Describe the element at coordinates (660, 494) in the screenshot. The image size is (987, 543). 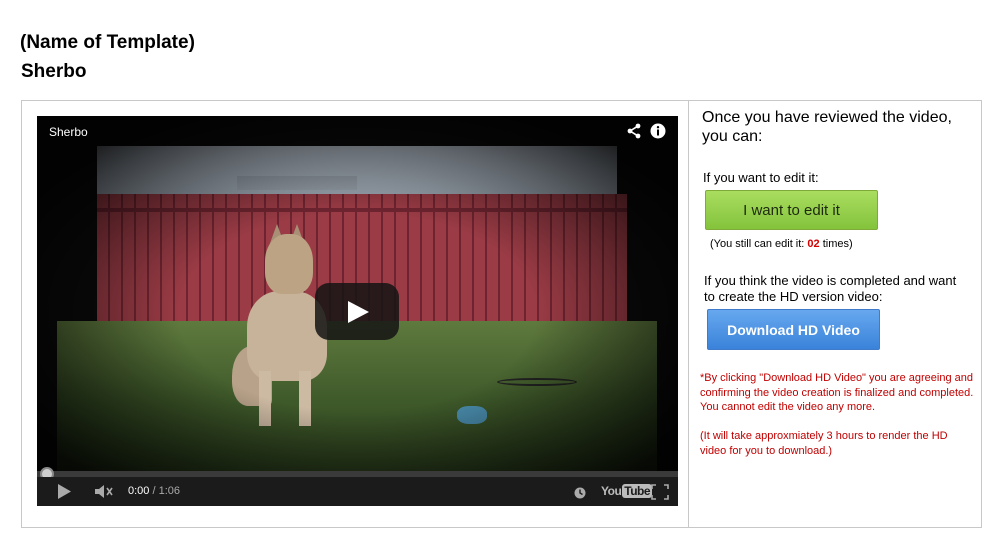
I see `fullscreen-icon` at that location.